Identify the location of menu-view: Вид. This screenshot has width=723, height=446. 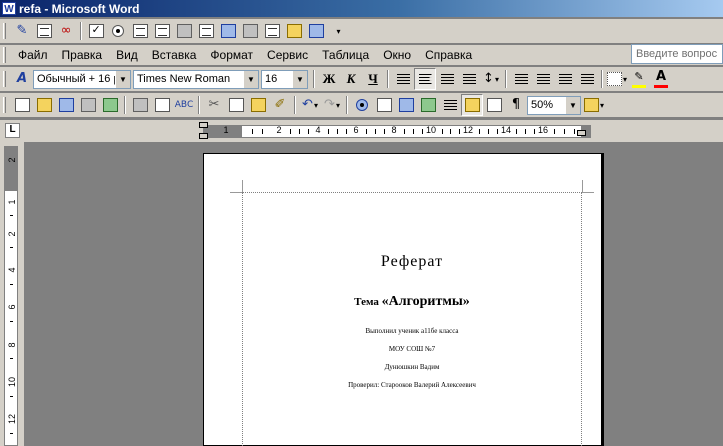
(127, 55).